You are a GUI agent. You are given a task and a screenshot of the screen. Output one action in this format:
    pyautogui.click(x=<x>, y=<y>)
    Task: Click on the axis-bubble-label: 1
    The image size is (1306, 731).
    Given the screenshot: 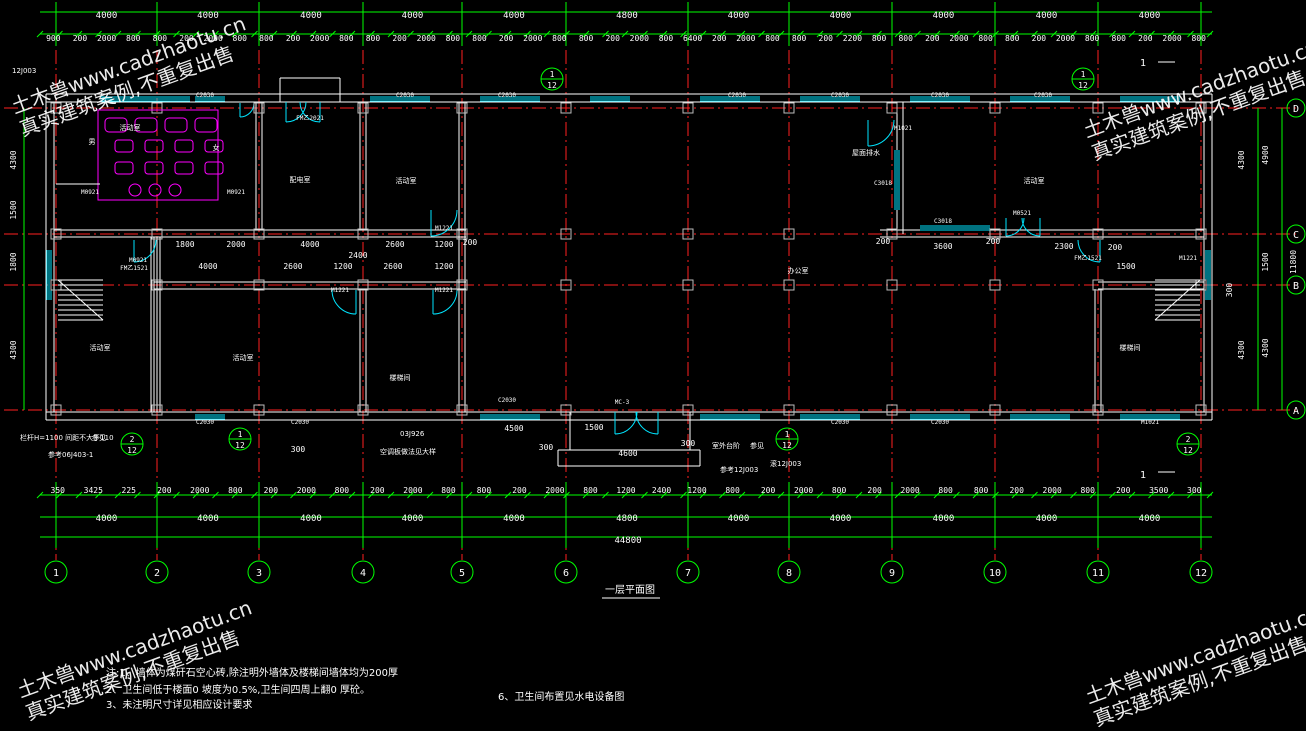 What is the action you would take?
    pyautogui.click(x=56, y=573)
    